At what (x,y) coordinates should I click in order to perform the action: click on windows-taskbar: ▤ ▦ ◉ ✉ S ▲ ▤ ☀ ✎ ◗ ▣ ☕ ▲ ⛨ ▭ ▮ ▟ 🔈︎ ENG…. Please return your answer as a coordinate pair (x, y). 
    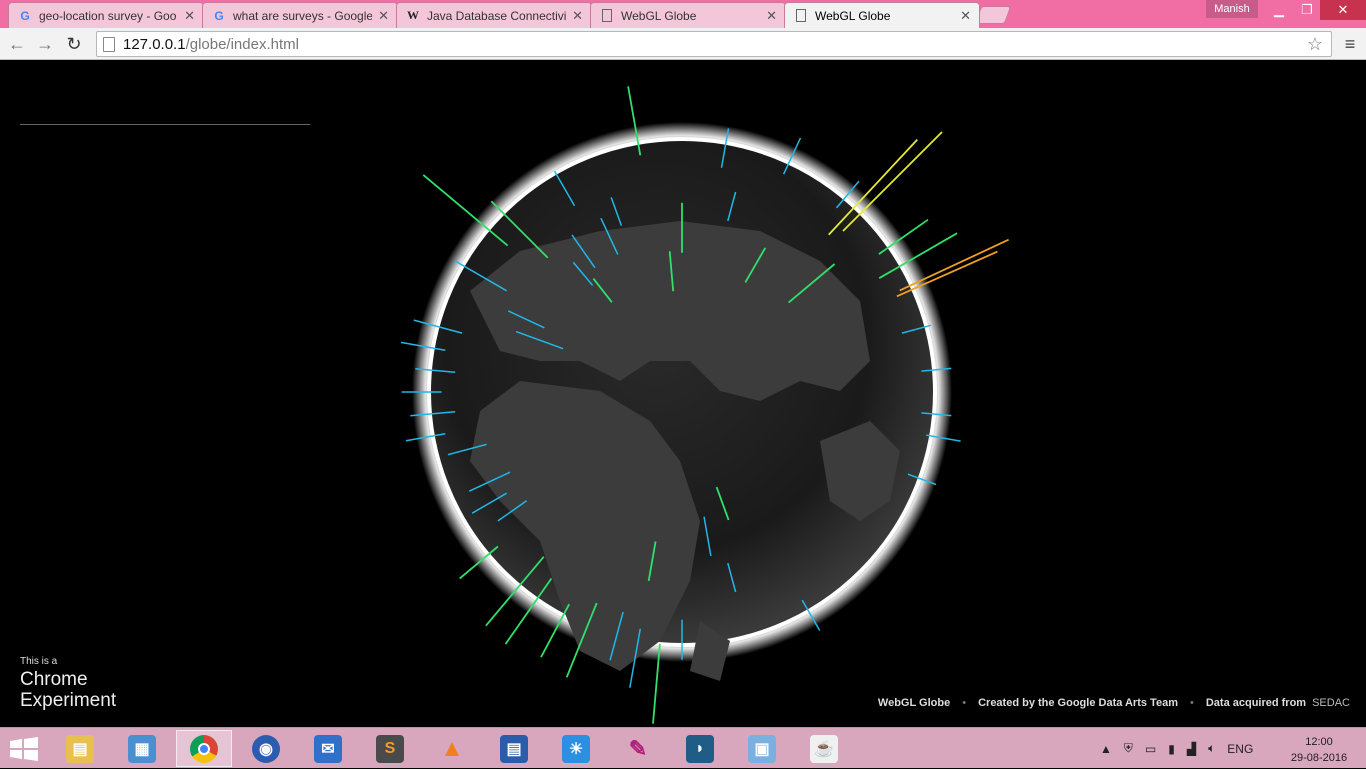
    Looking at the image, I should click on (683, 747).